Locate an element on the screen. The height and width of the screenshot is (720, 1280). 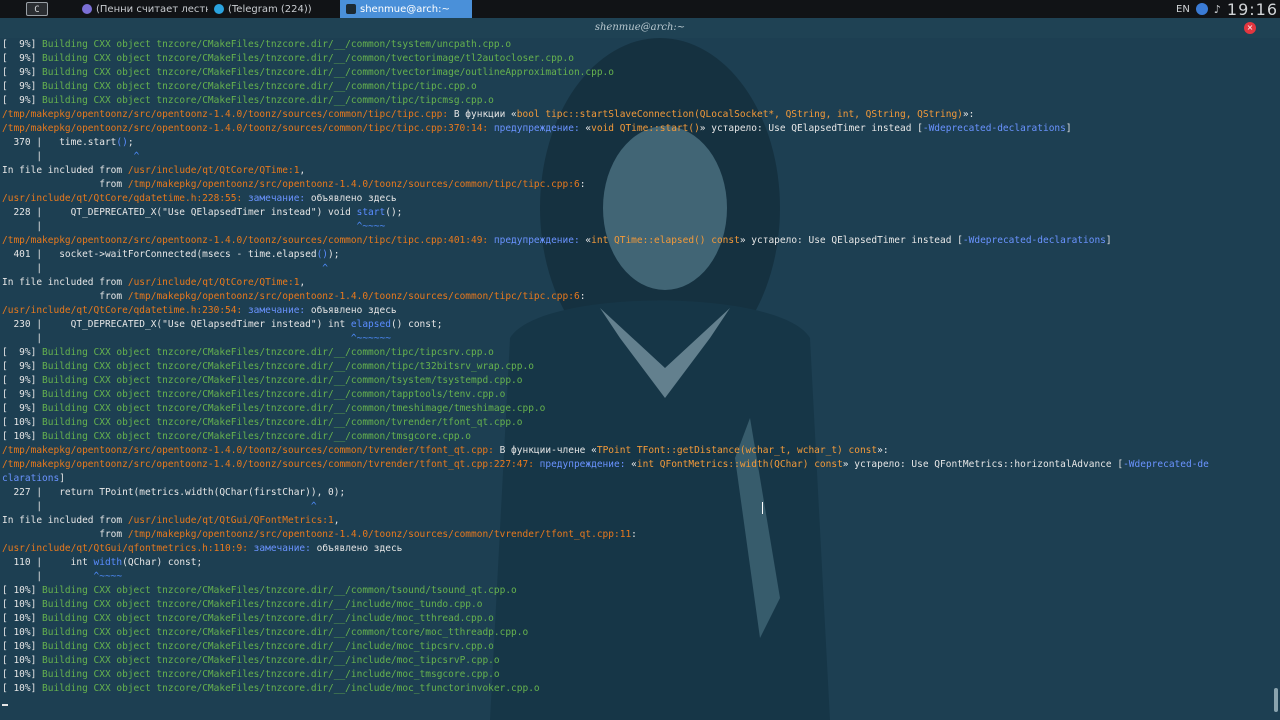
terminal-line: | ^ is located at coordinates (641, 269).